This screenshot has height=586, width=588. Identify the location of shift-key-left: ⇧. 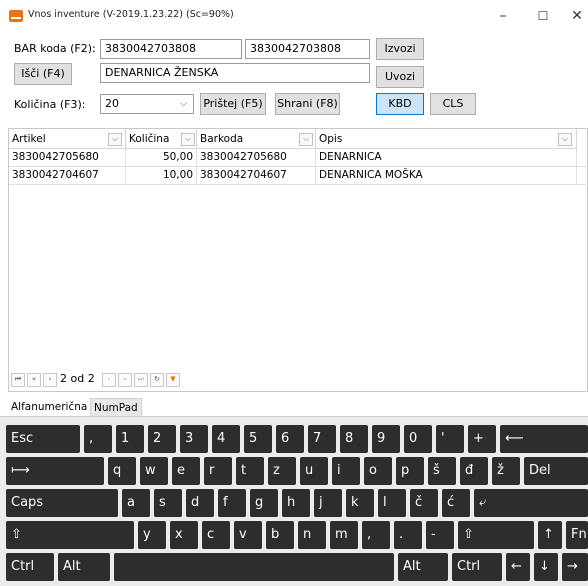
(70, 535).